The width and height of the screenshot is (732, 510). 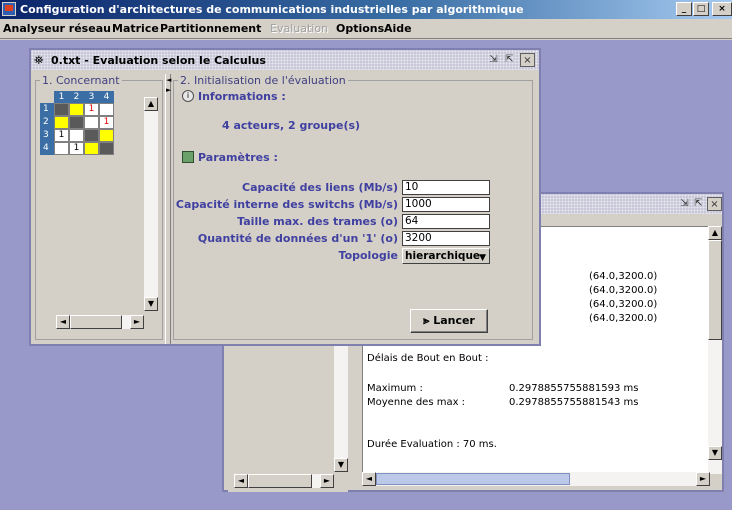 I want to click on topologie-select: hierarchique ▼, so click(x=446, y=256).